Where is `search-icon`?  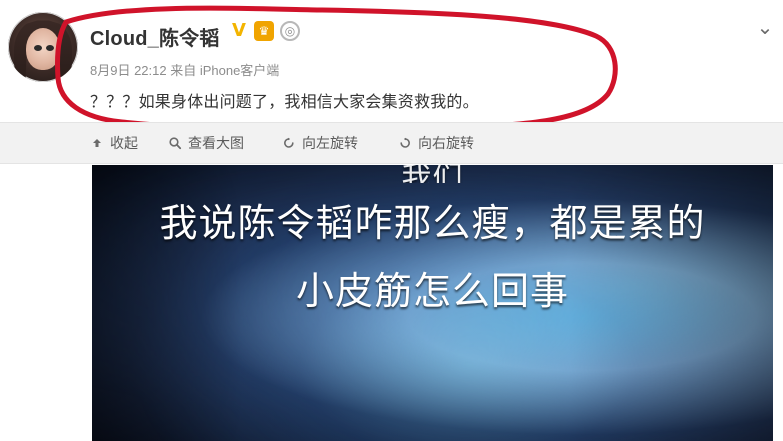 search-icon is located at coordinates (175, 143).